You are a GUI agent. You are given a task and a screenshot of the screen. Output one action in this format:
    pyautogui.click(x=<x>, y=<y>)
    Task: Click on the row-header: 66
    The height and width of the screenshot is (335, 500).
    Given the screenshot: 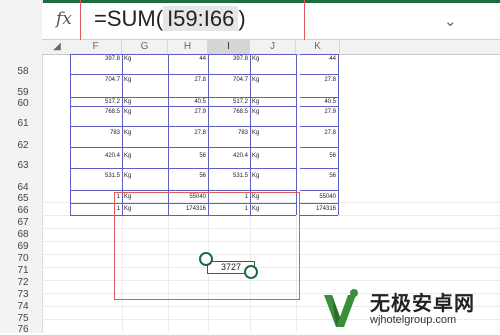 What is the action you would take?
    pyautogui.click(x=23, y=210)
    